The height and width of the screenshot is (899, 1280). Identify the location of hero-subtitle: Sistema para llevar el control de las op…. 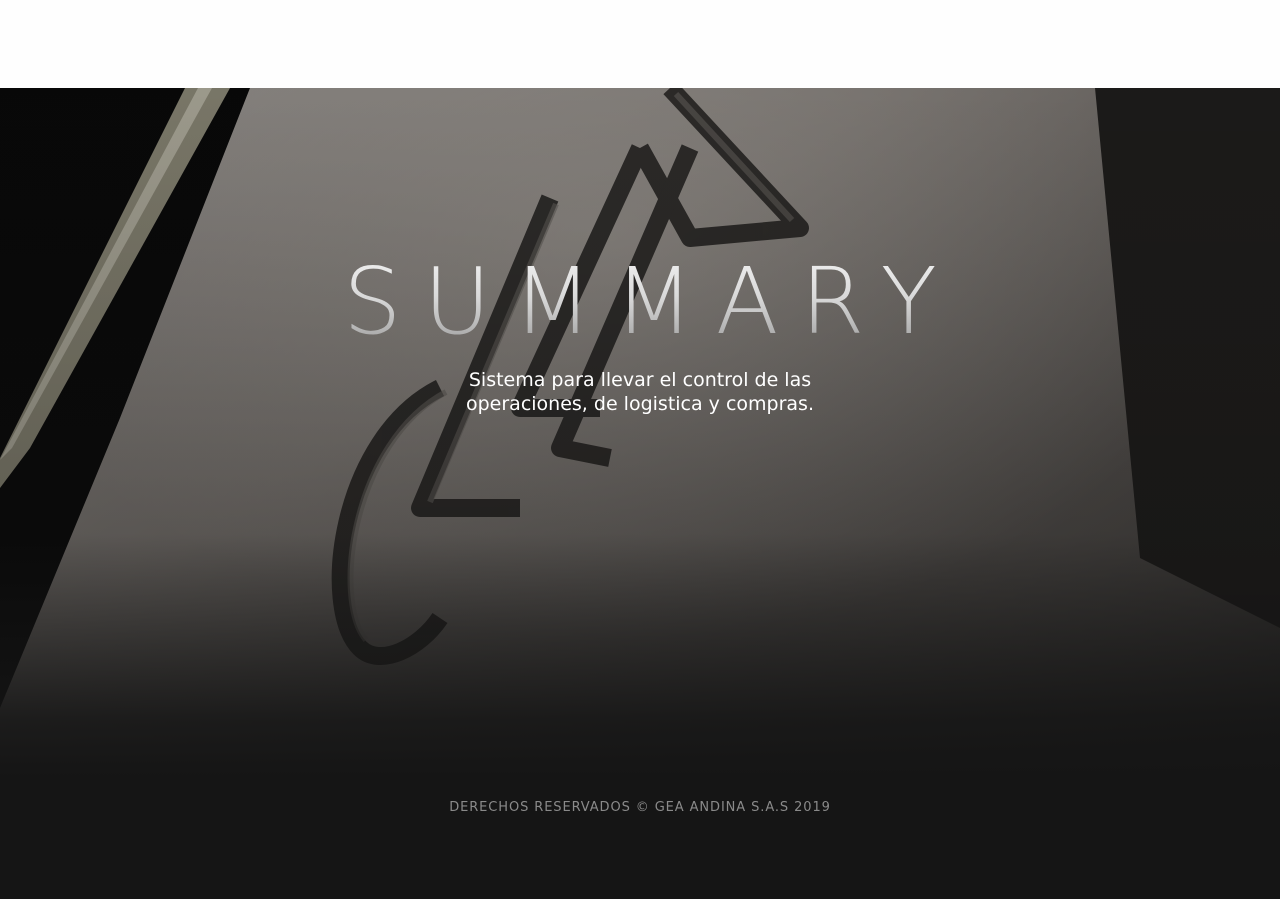
(640, 392).